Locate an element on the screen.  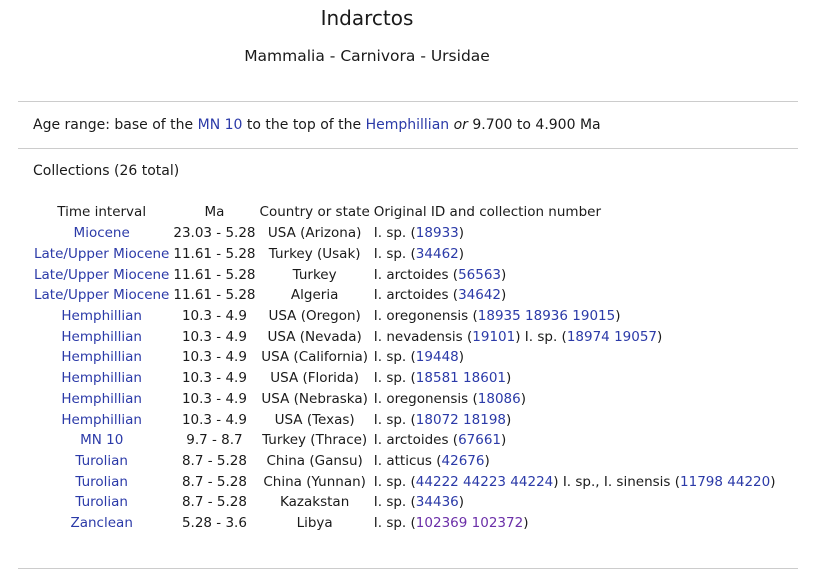
age-or: or is located at coordinates (460, 125).